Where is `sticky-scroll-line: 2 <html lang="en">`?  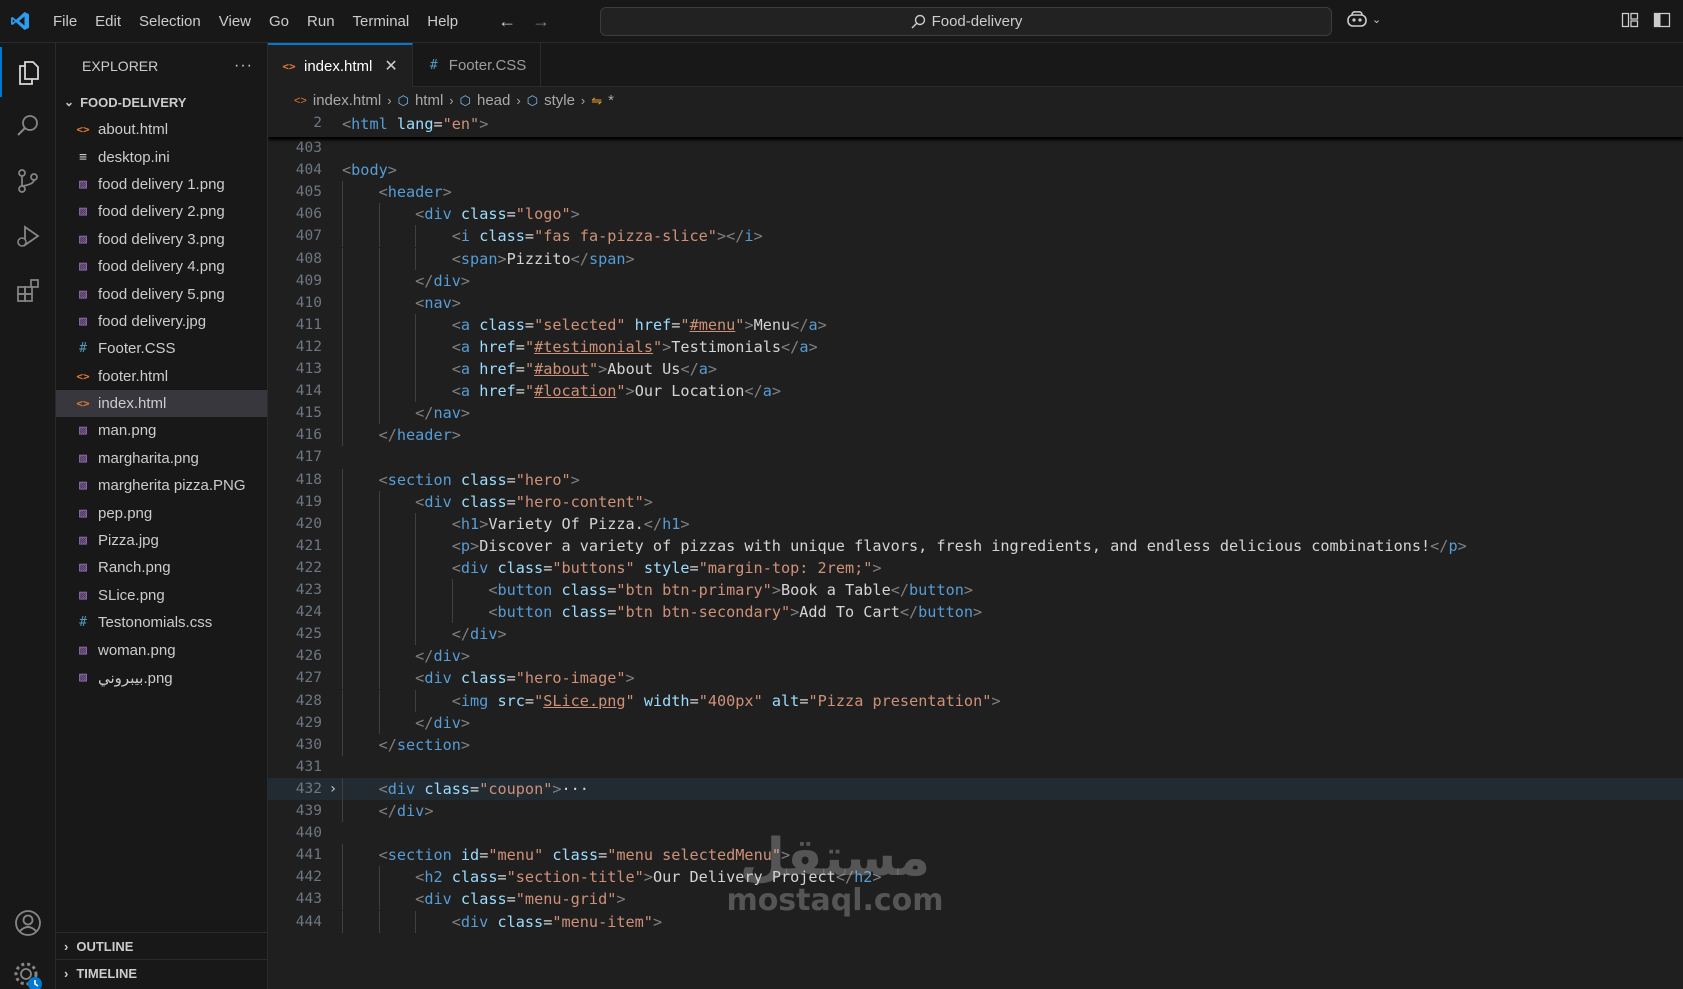 sticky-scroll-line: 2 <html lang="en"> is located at coordinates (975, 126).